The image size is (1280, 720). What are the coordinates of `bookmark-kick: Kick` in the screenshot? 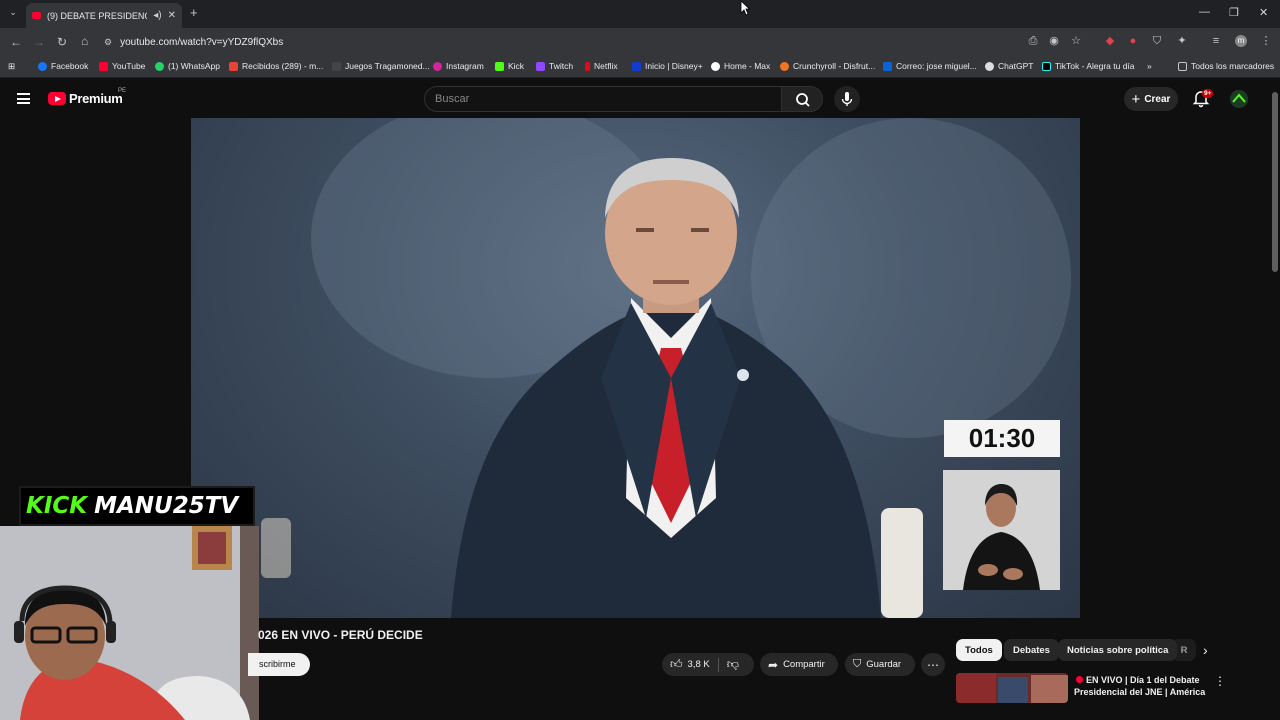 It's located at (509, 66).